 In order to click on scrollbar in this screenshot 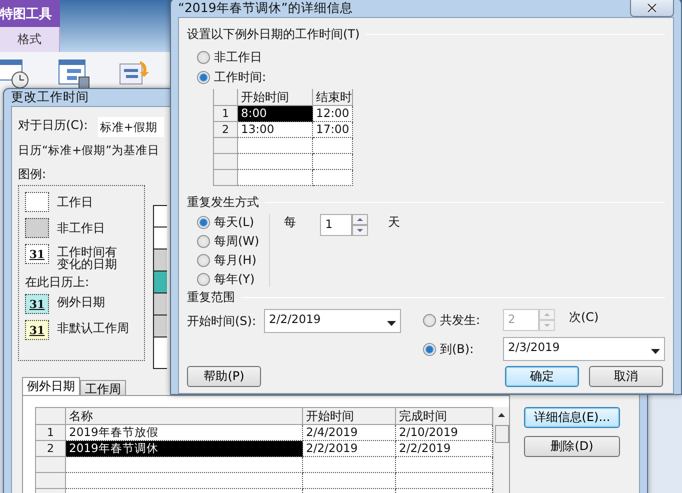, I will do `click(501, 450)`.